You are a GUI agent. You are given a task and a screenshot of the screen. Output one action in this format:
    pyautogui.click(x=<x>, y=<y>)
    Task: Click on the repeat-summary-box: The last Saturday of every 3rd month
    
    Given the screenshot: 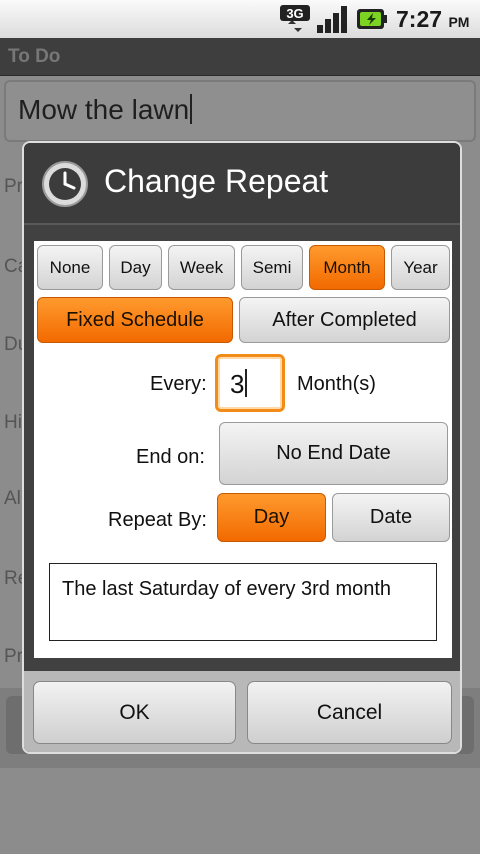 What is the action you would take?
    pyautogui.click(x=243, y=602)
    